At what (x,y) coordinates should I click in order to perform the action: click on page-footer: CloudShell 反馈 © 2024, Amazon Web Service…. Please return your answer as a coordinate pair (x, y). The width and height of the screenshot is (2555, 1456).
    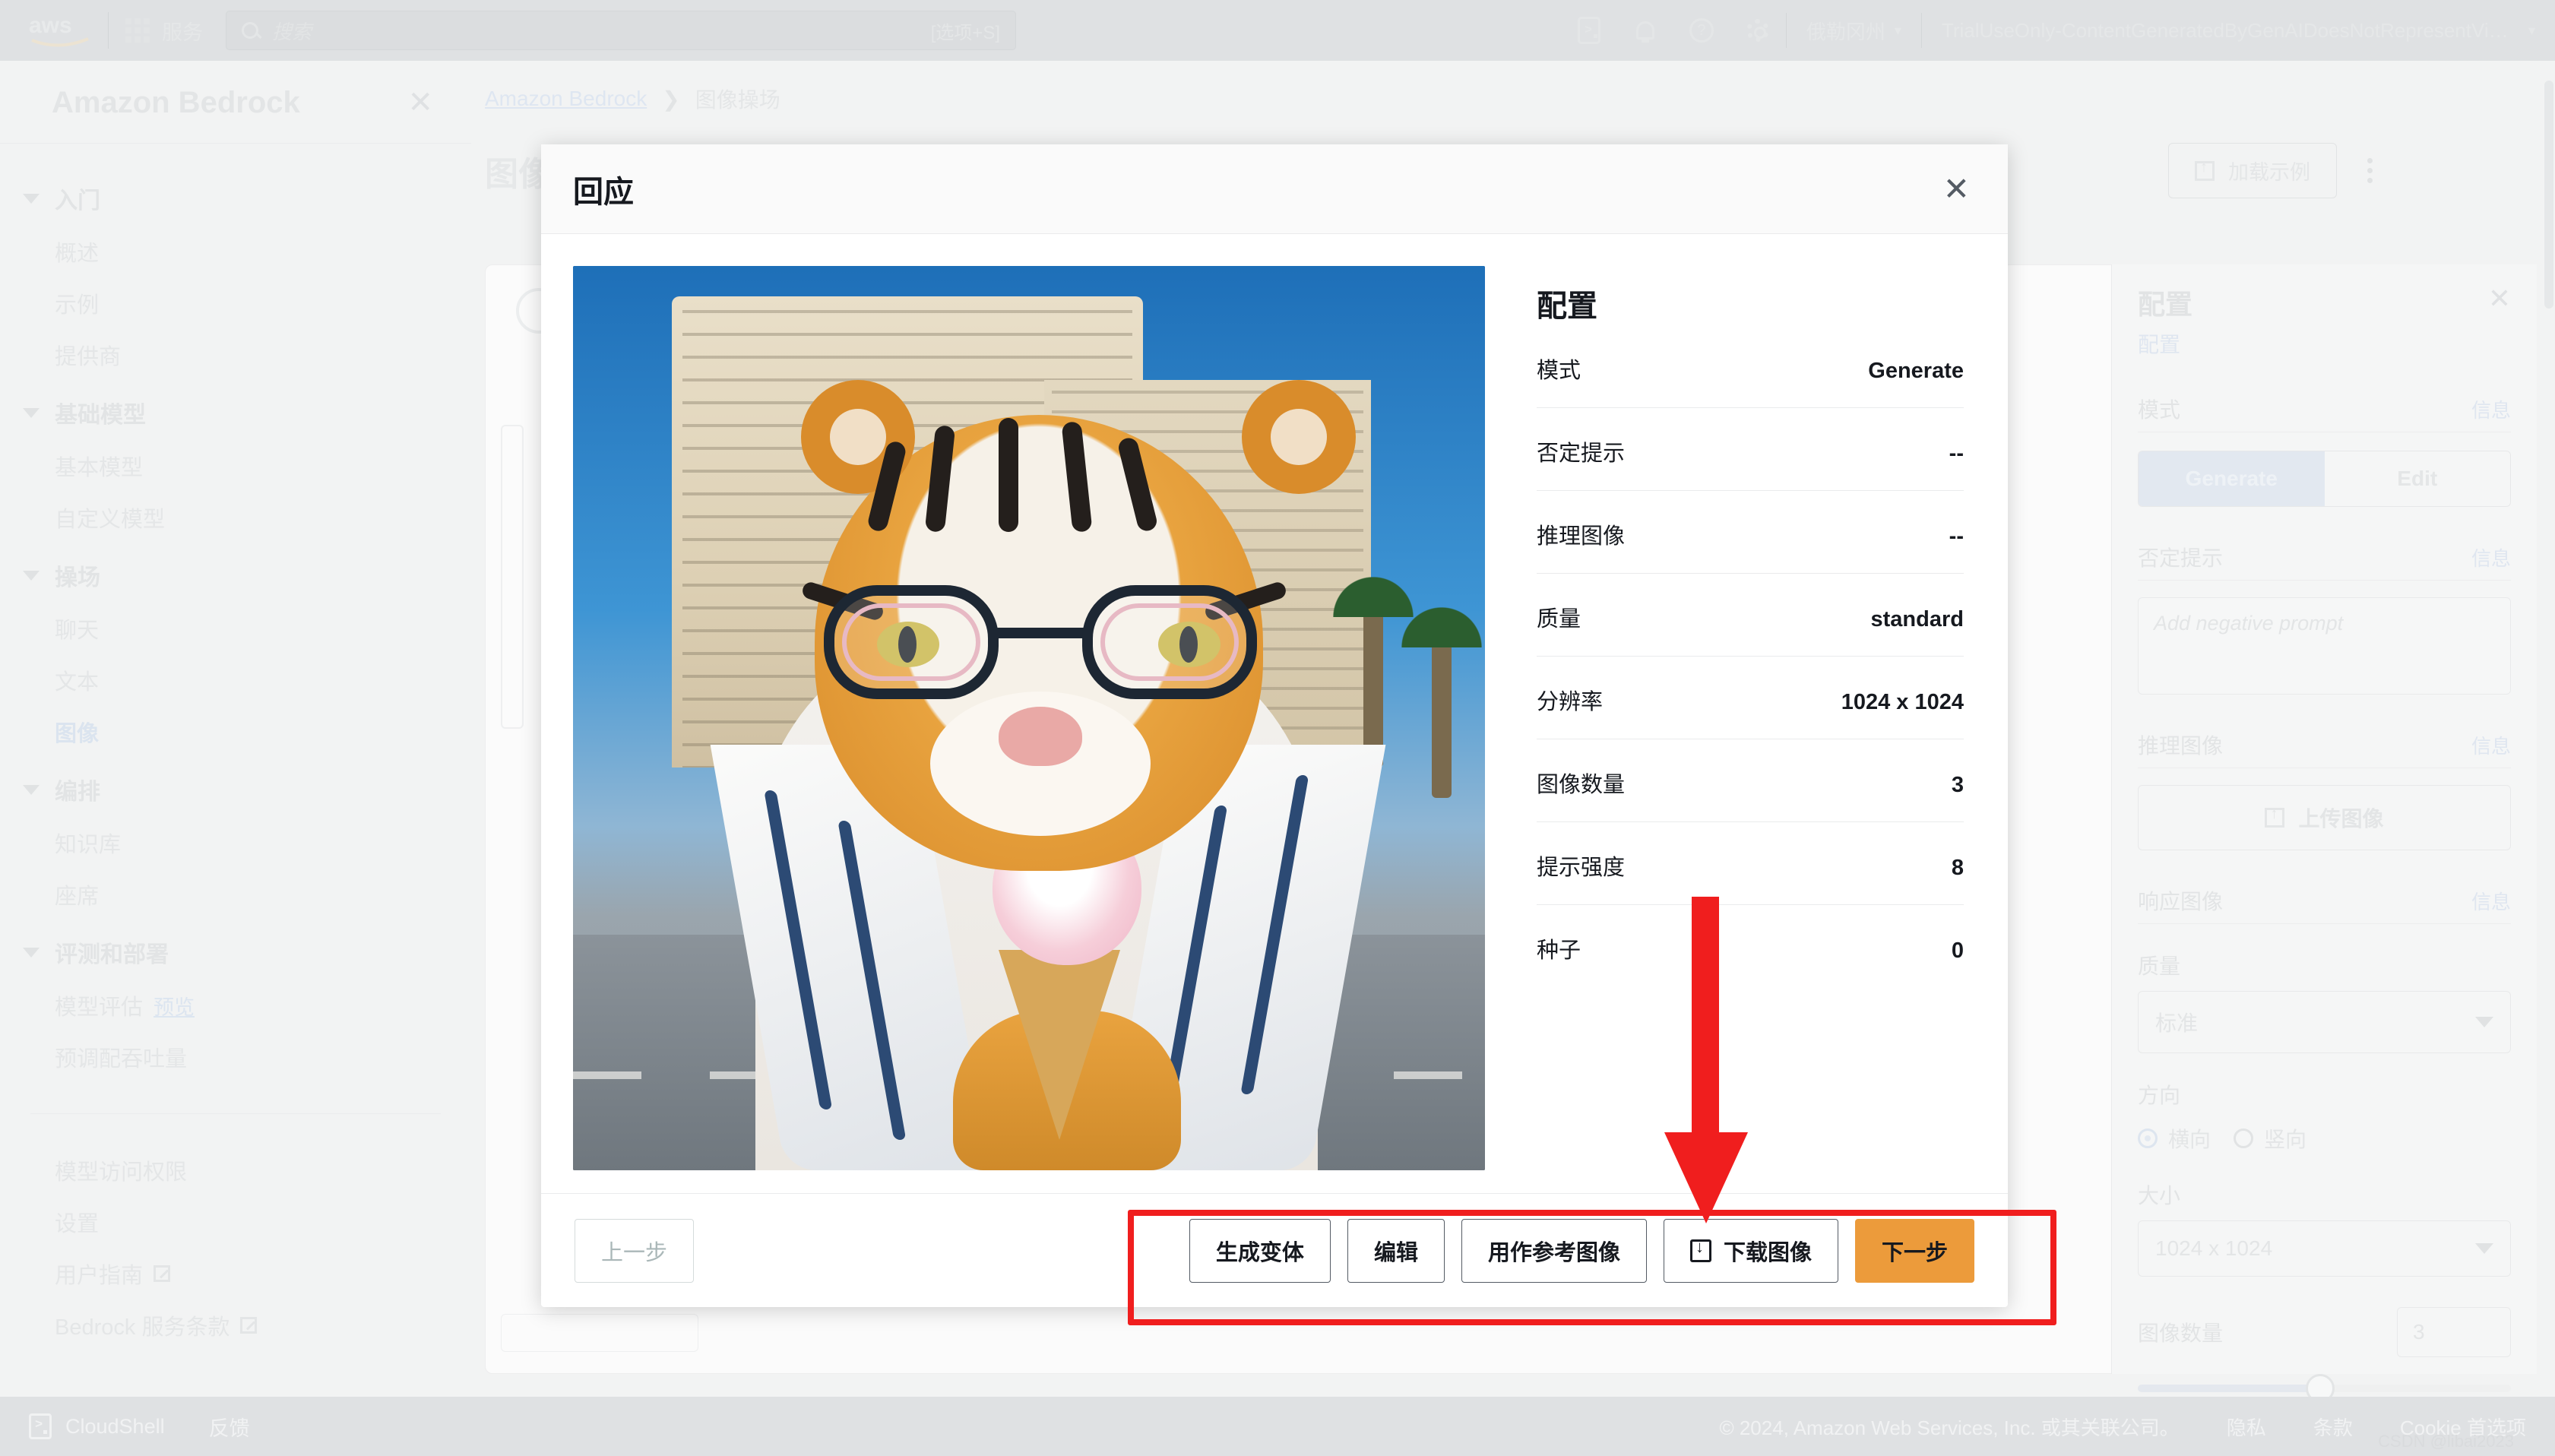
    Looking at the image, I should click on (1277, 1426).